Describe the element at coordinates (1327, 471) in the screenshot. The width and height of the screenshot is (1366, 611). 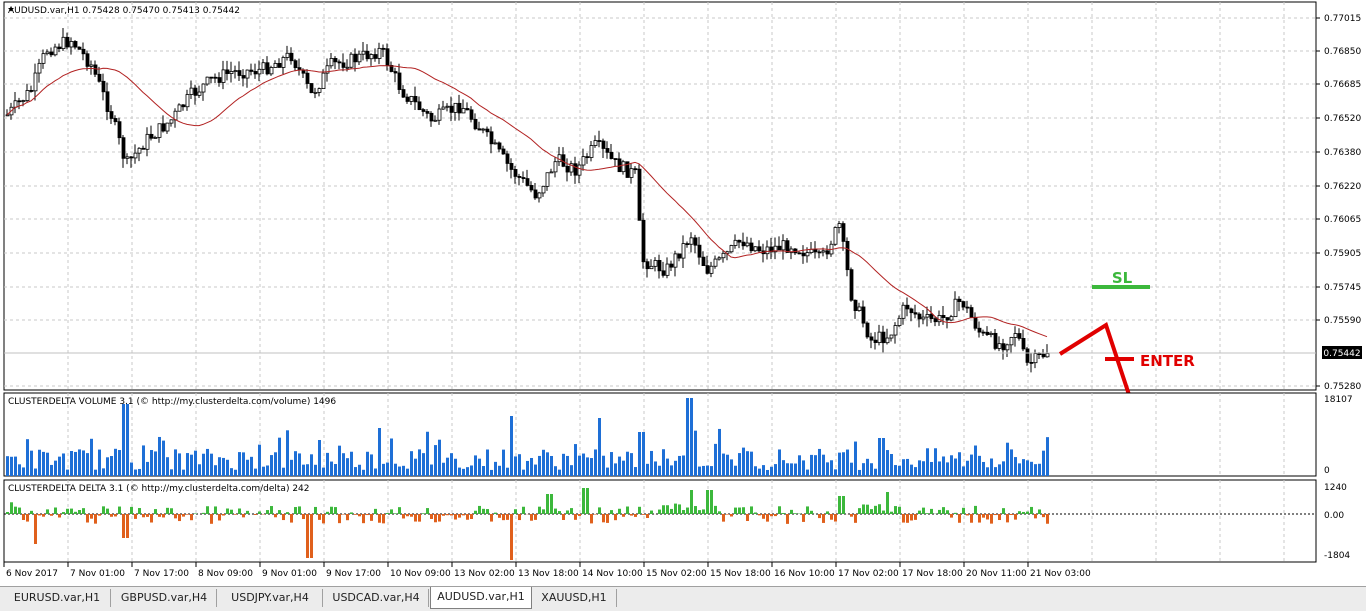
I see `volume-min-label: 0` at that location.